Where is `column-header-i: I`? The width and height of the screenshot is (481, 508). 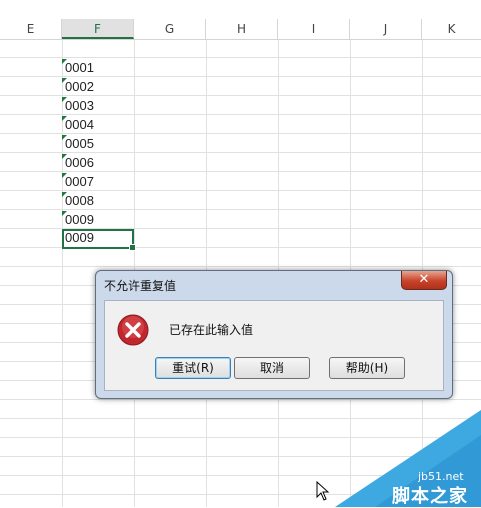
column-header-i: I is located at coordinates (314, 29).